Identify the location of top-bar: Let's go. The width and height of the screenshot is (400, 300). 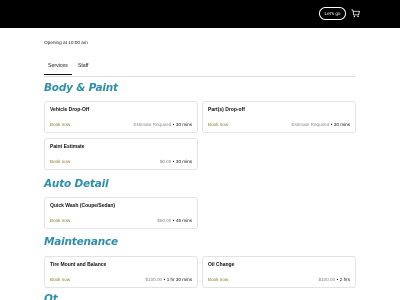
(200, 14).